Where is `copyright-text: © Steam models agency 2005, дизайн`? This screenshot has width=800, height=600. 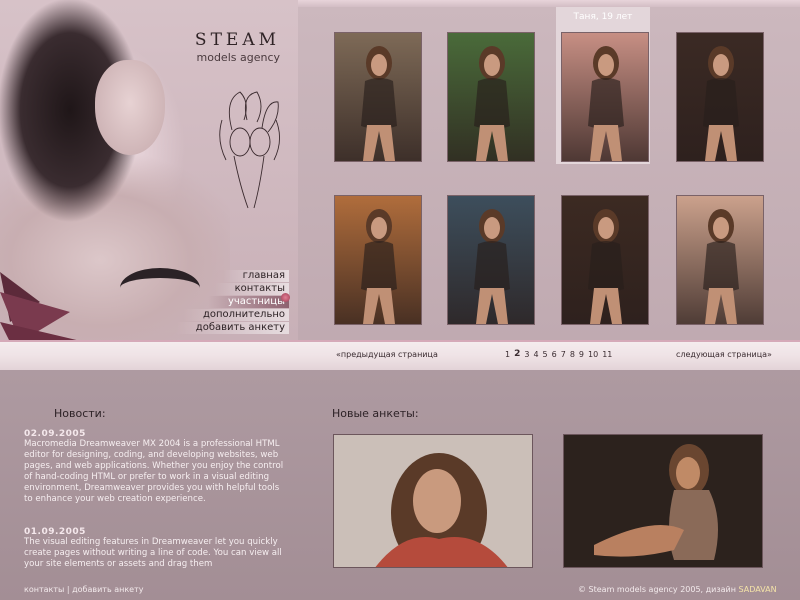 copyright-text: © Steam models agency 2005, дизайн is located at coordinates (657, 589).